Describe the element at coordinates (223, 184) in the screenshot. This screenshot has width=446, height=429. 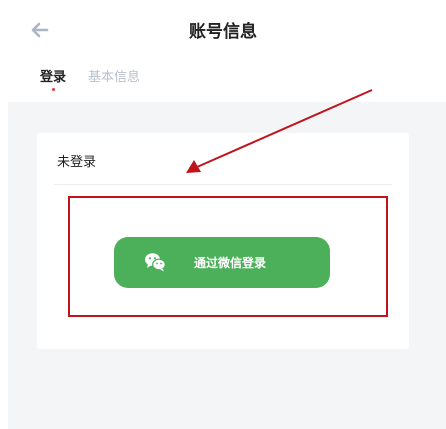
I see `divider` at that location.